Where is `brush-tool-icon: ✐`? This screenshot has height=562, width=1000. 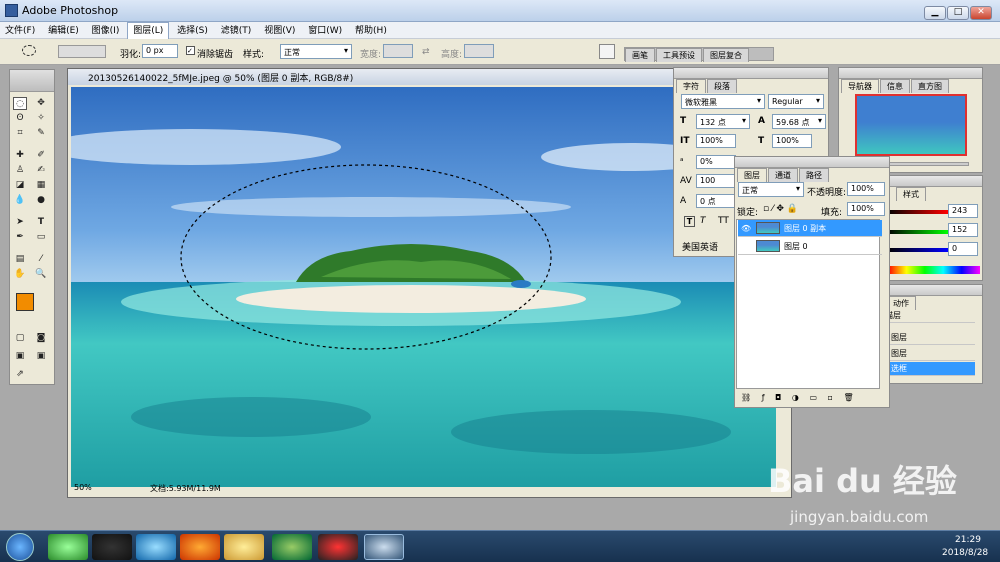 brush-tool-icon: ✐ is located at coordinates (41, 155).